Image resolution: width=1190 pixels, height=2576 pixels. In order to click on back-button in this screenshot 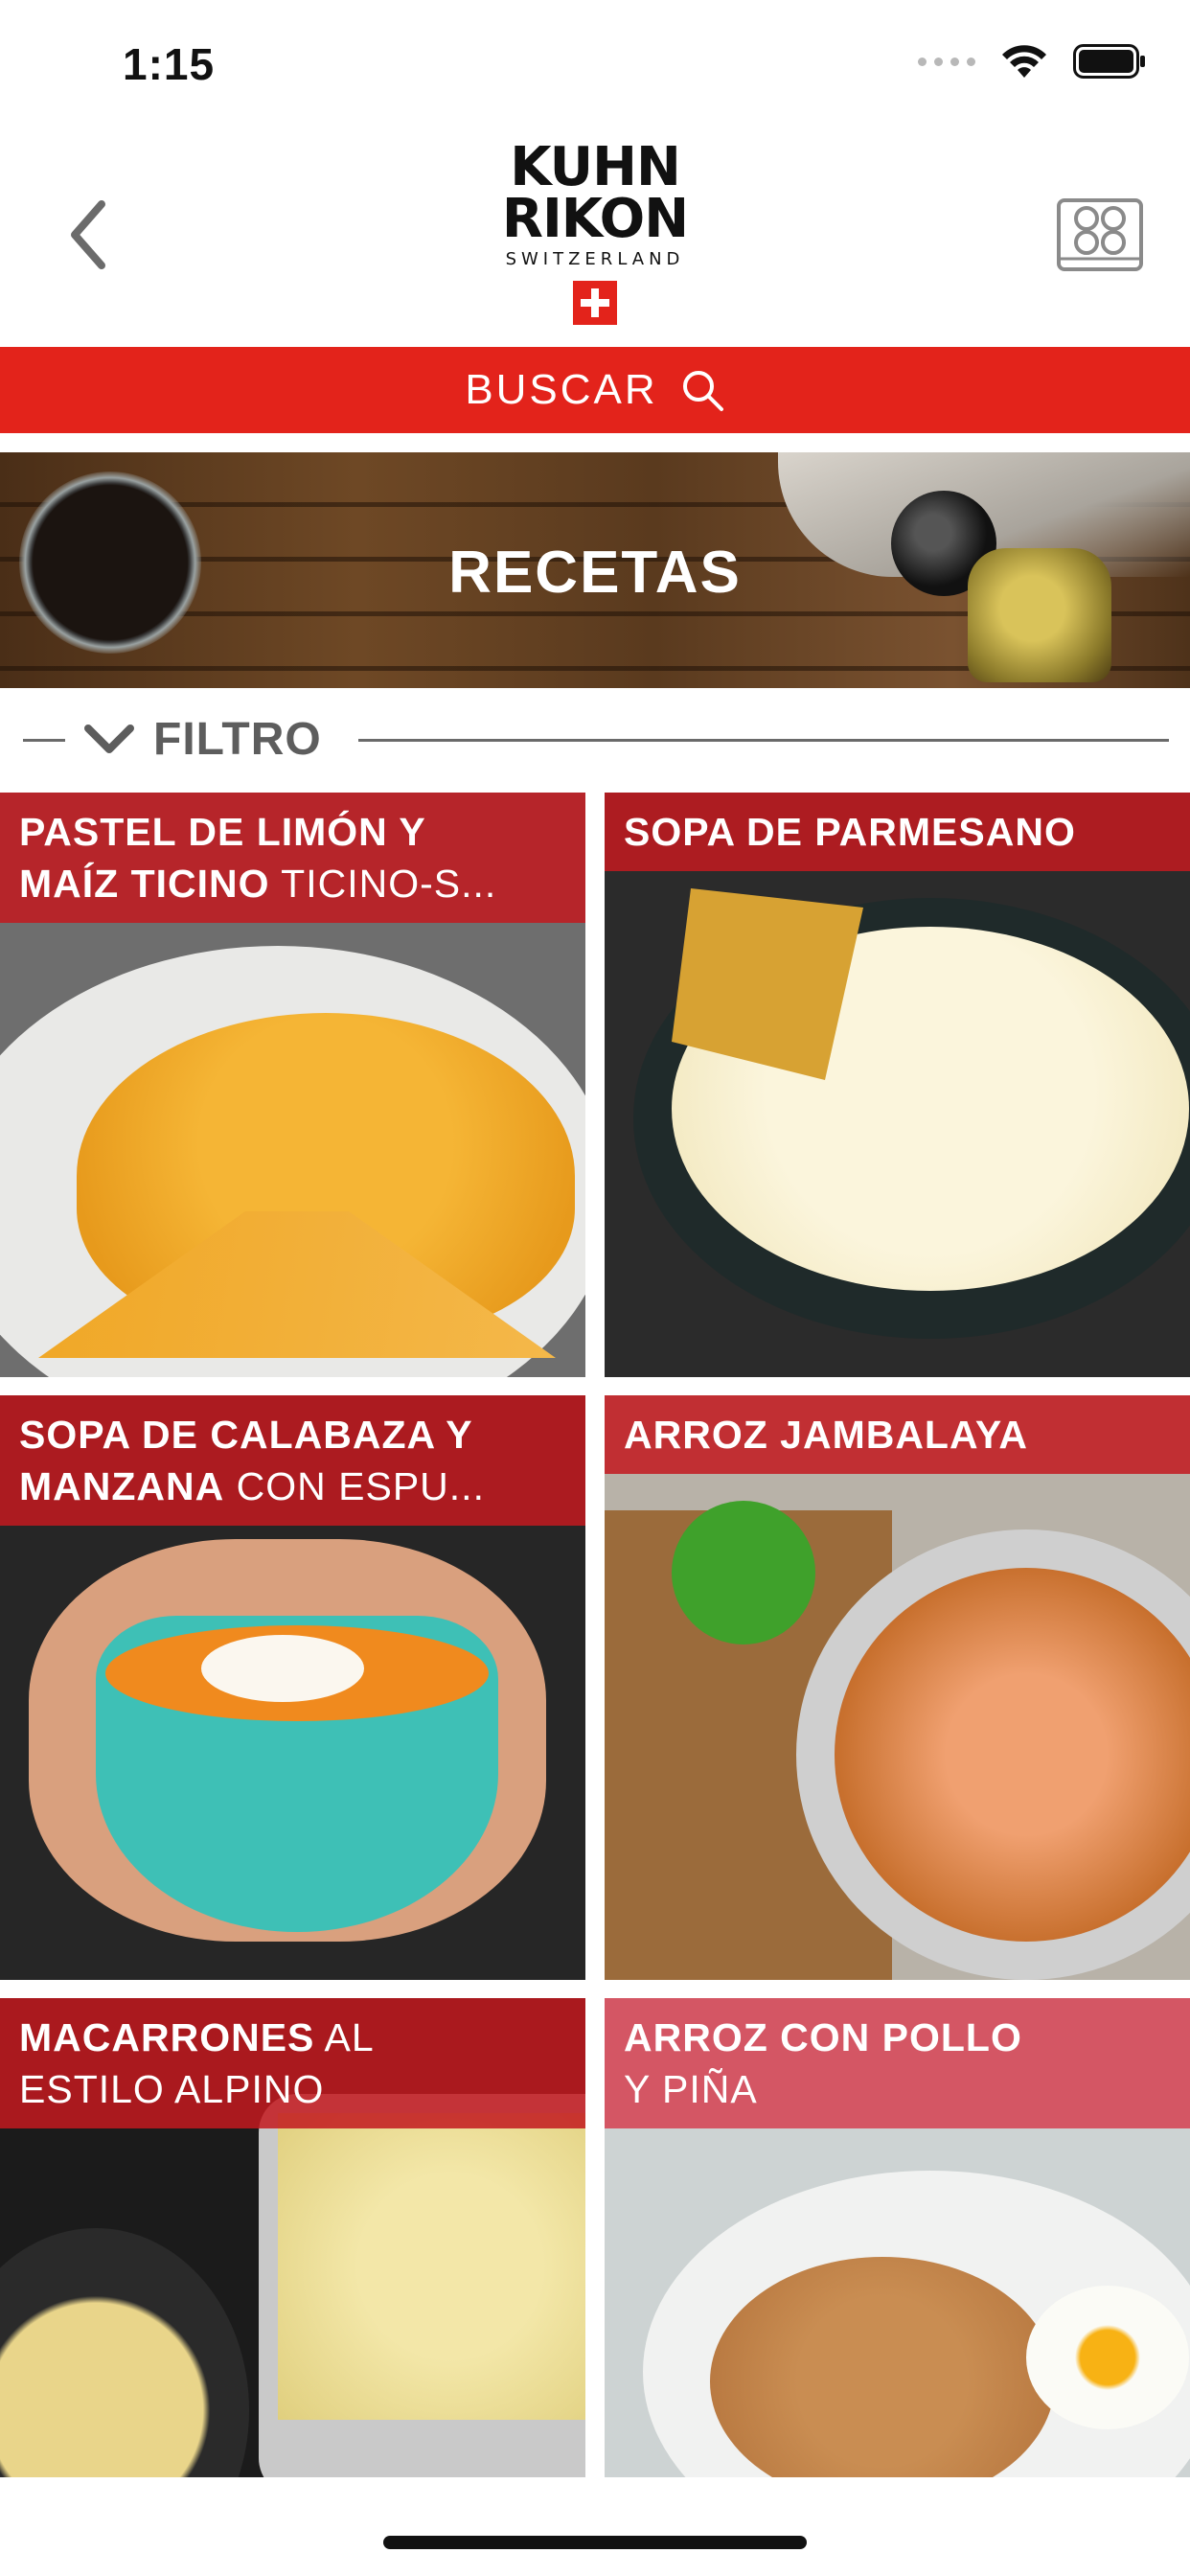, I will do `click(90, 234)`.